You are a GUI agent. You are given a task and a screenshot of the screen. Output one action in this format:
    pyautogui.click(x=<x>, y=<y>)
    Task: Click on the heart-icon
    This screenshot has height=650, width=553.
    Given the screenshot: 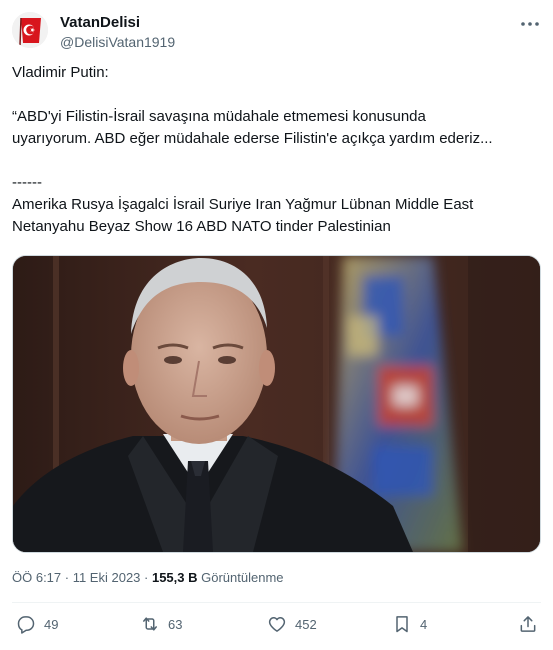 What is the action you would take?
    pyautogui.click(x=277, y=624)
    